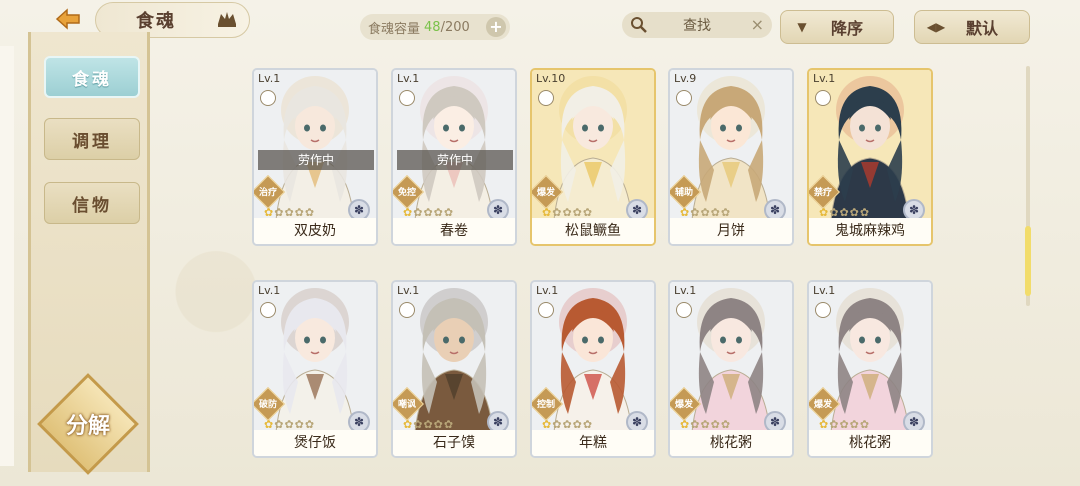 The image size is (1080, 486). Describe the element at coordinates (92, 139) in the screenshot. I see `sidebar-tab-1: 调理` at that location.